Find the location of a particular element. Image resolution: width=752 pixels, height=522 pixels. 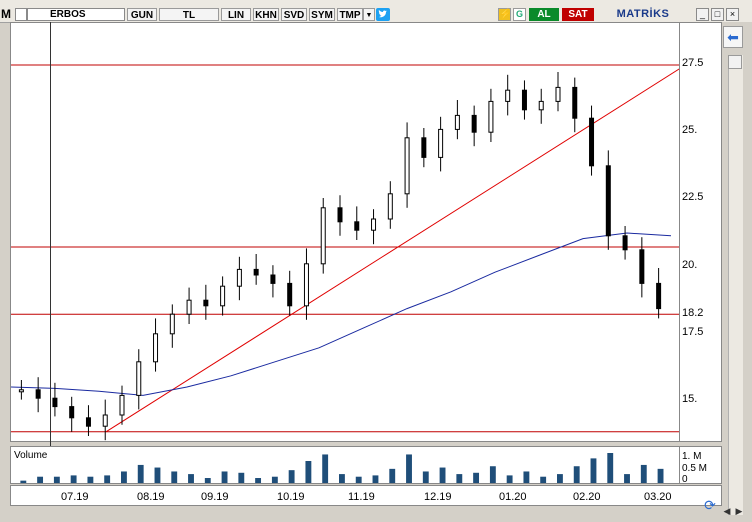

x-tick-label: 02.20 is located at coordinates (587, 497).